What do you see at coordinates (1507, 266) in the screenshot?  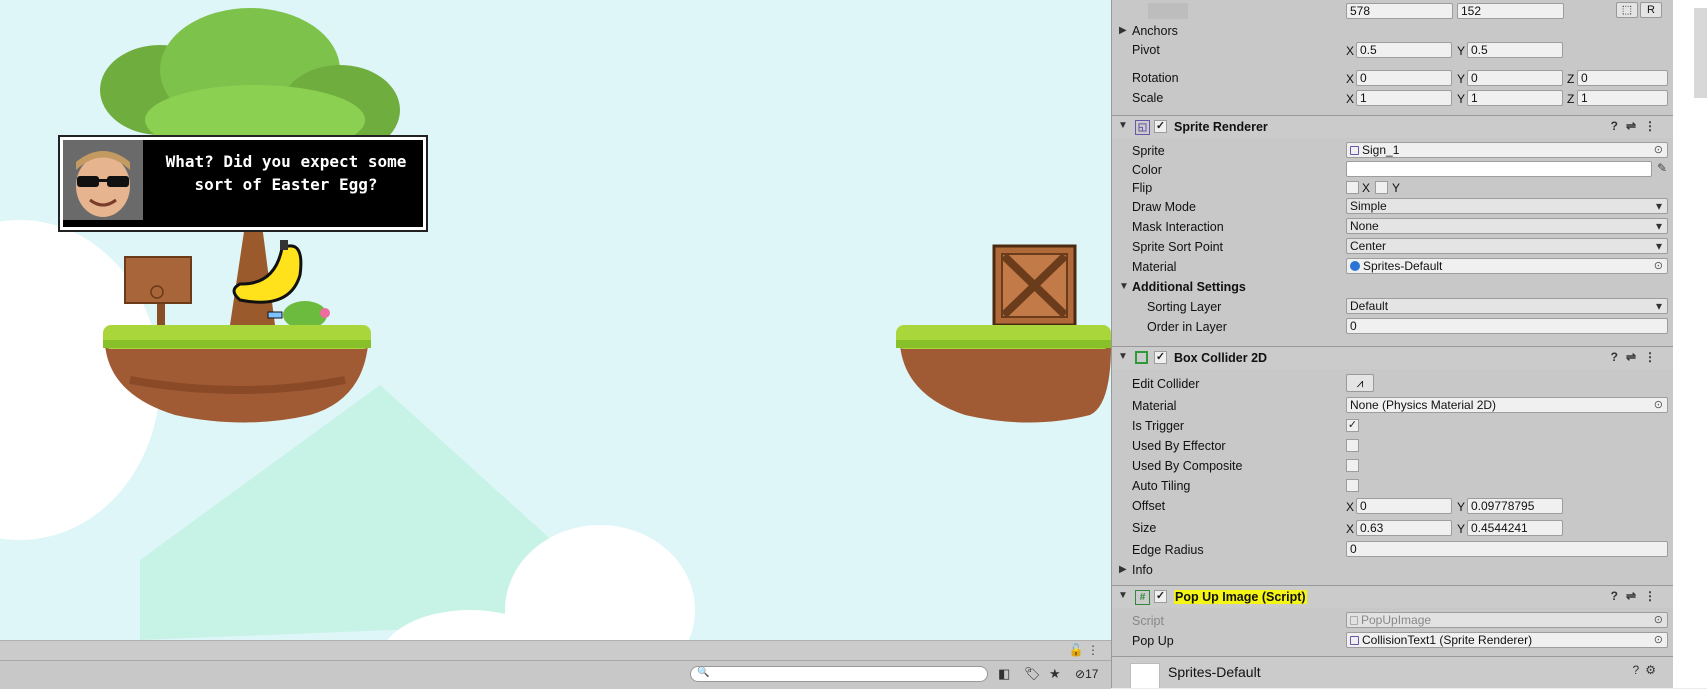 I see `material-object-field: Sprites-Default ⊙` at bounding box center [1507, 266].